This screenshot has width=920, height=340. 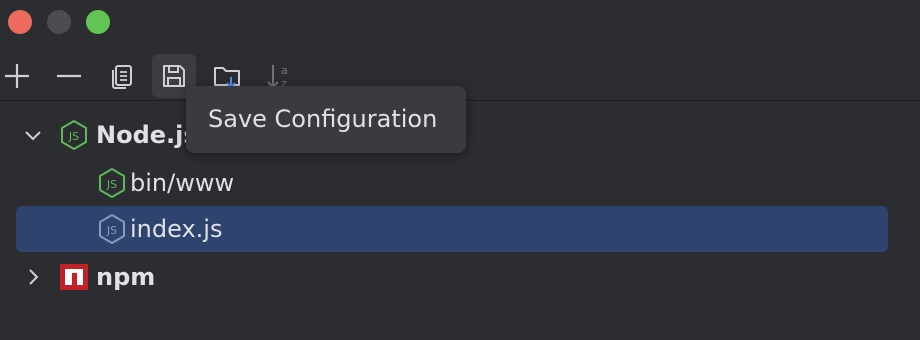 What do you see at coordinates (33, 277) in the screenshot?
I see `chevron-right-icon` at bounding box center [33, 277].